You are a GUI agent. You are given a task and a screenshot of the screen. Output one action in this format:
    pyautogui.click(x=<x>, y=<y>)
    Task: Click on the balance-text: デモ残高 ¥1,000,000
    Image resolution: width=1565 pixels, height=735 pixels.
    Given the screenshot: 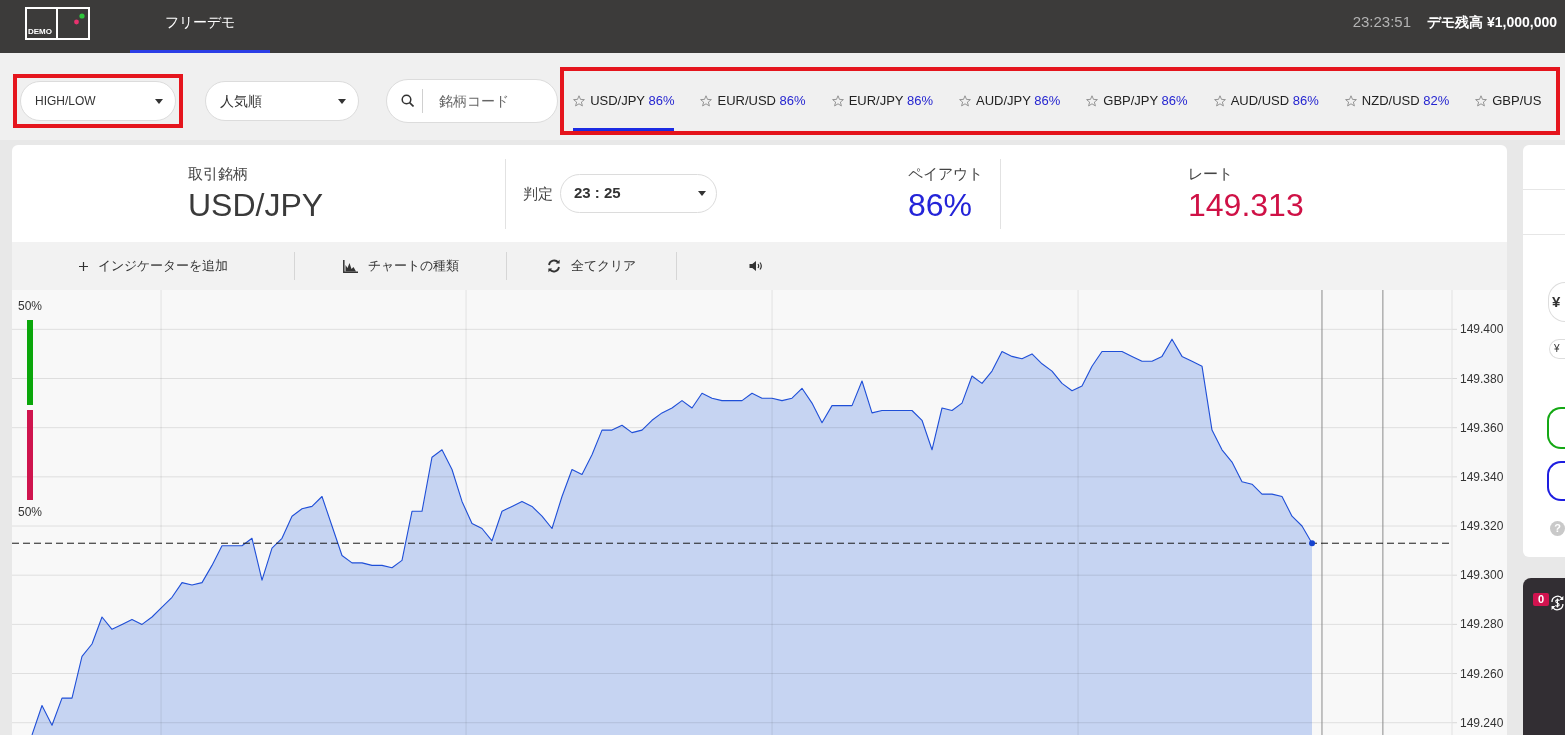 What is the action you would take?
    pyautogui.click(x=1492, y=22)
    